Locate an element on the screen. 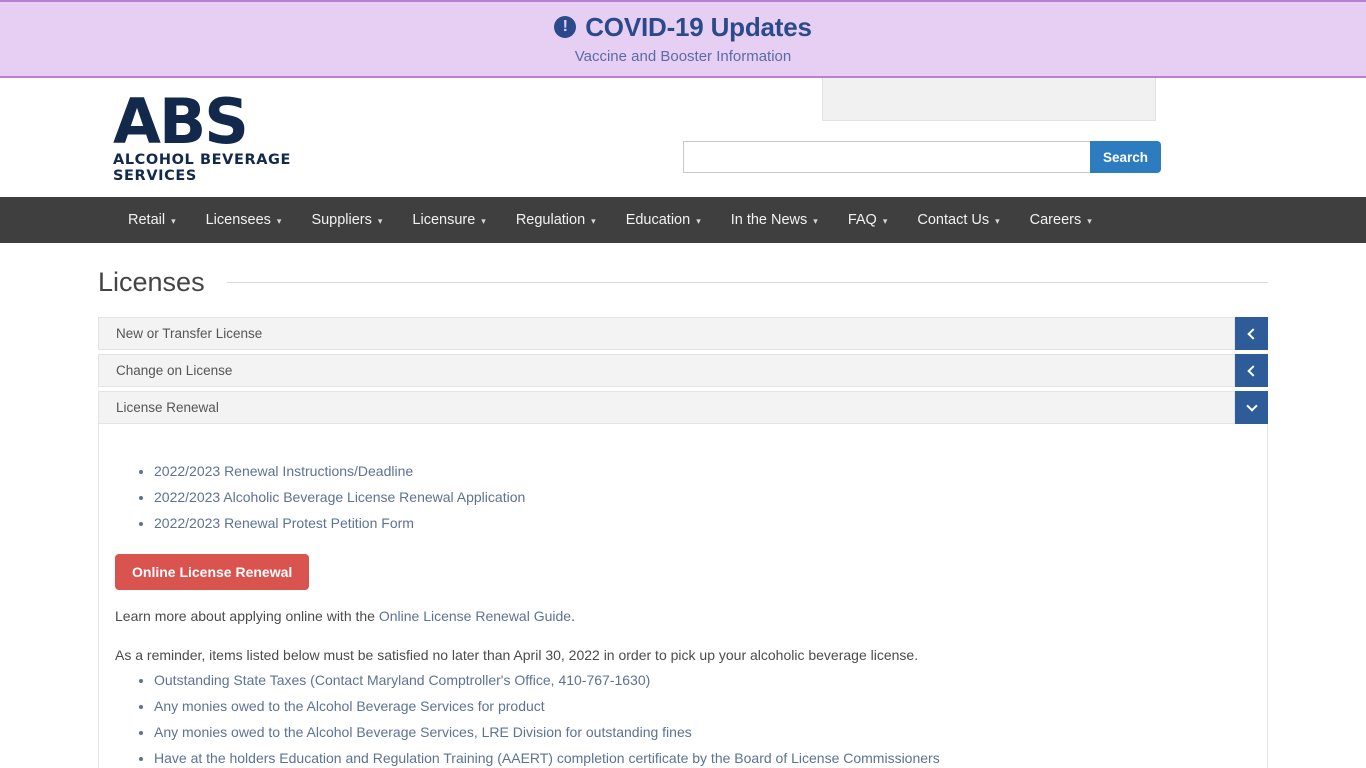 This screenshot has width=1366, height=768. accordion-header: Change on License is located at coordinates (683, 370).